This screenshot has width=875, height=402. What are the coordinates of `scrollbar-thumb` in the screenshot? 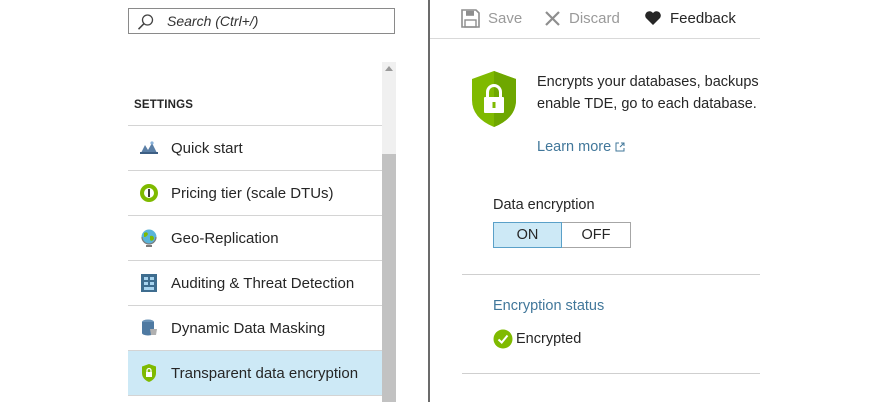 It's located at (389, 278).